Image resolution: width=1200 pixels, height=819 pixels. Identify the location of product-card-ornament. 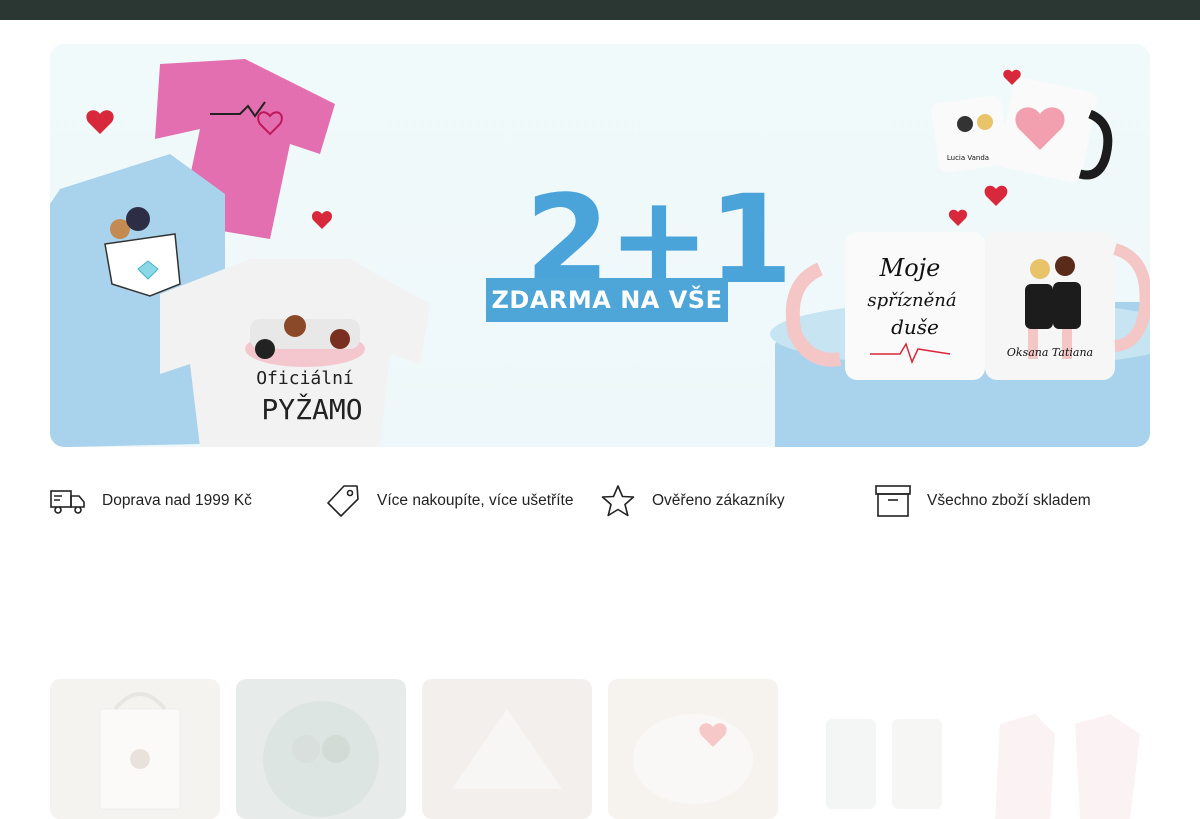
(507, 749).